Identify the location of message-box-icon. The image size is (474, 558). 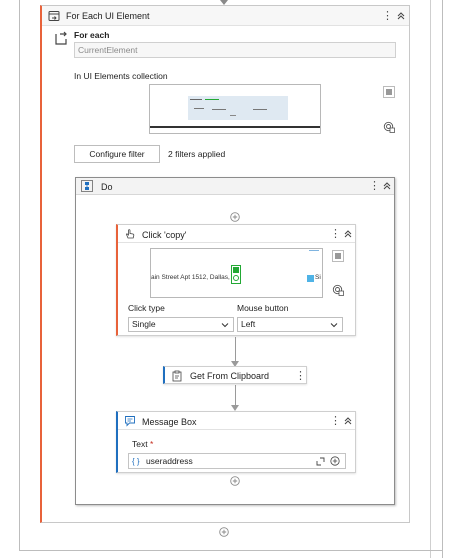
(130, 421).